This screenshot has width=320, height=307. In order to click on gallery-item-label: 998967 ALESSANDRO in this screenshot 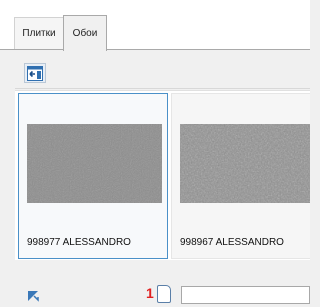, I will do `click(232, 242)`.